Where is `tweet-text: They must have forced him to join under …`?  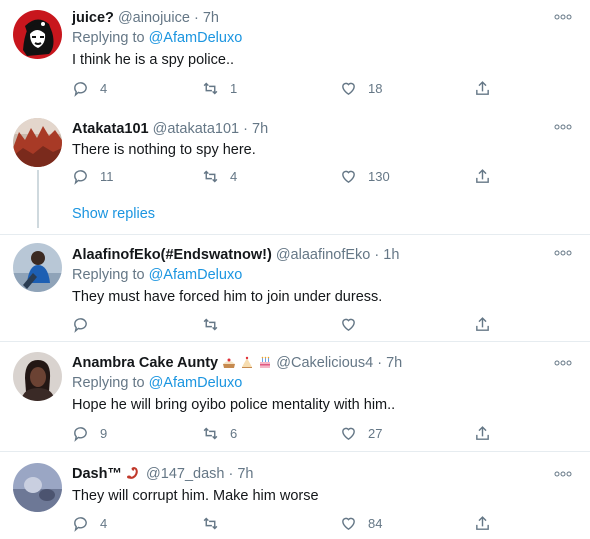
tweet-text: They must have forced him to join under … is located at coordinates (227, 297).